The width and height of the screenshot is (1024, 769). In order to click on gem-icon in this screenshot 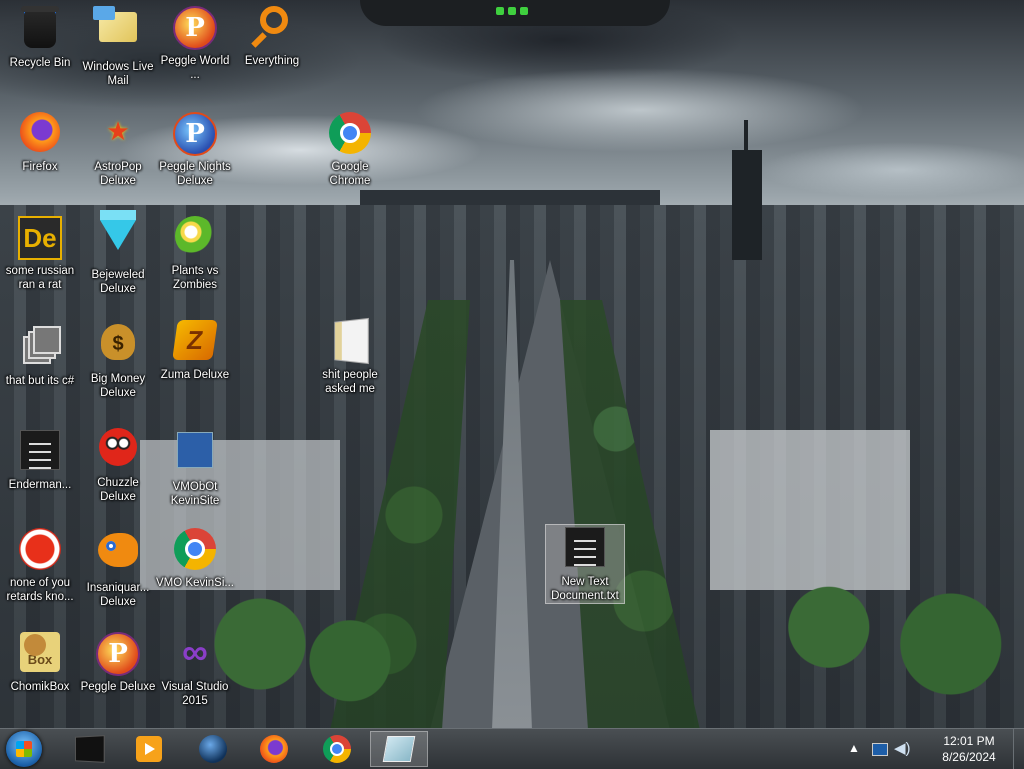, I will do `click(118, 237)`.